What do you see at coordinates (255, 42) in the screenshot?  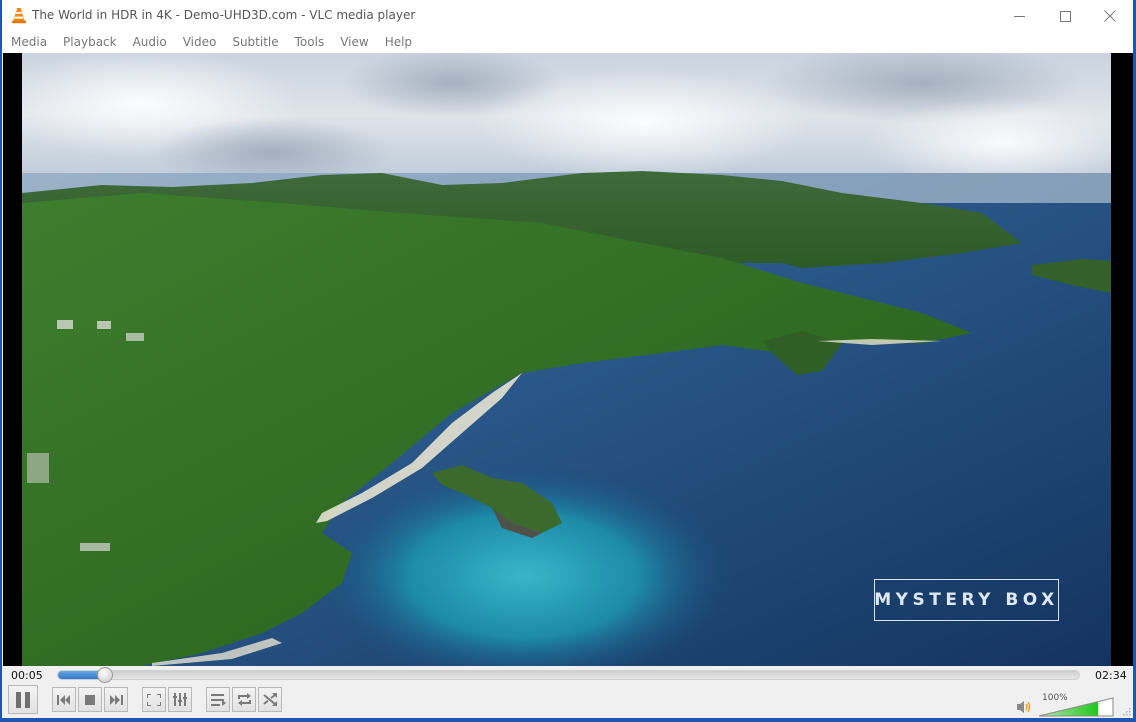 I see `menu-subtitle: Subtitle` at bounding box center [255, 42].